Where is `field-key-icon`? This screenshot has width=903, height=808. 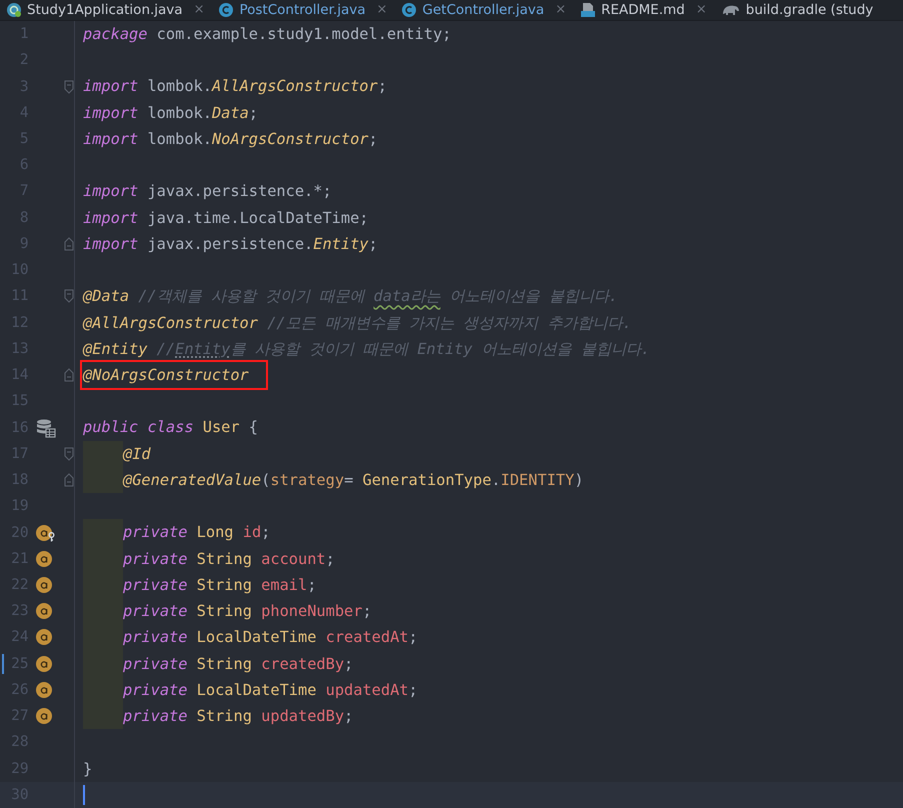 field-key-icon is located at coordinates (46, 533).